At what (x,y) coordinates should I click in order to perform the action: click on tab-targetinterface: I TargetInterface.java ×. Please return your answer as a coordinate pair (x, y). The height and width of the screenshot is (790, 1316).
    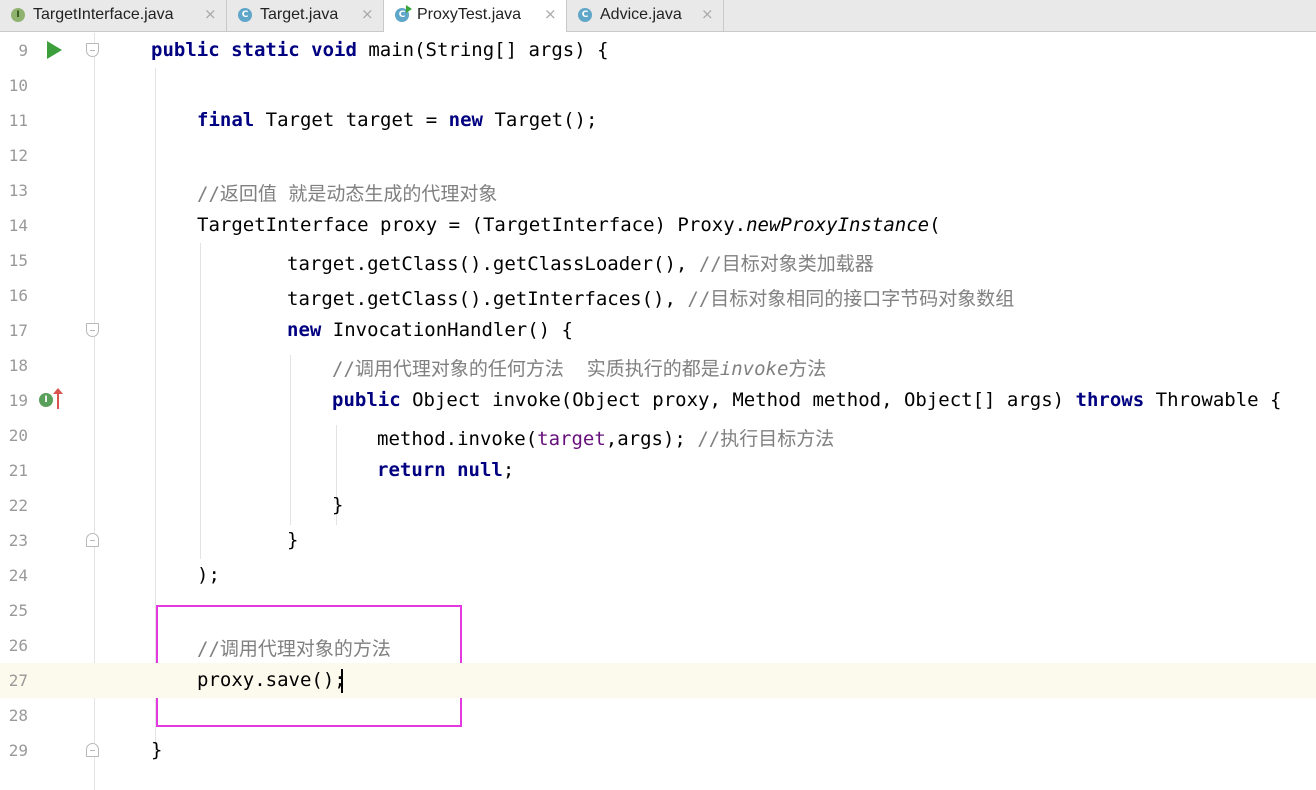
    Looking at the image, I should click on (113, 15).